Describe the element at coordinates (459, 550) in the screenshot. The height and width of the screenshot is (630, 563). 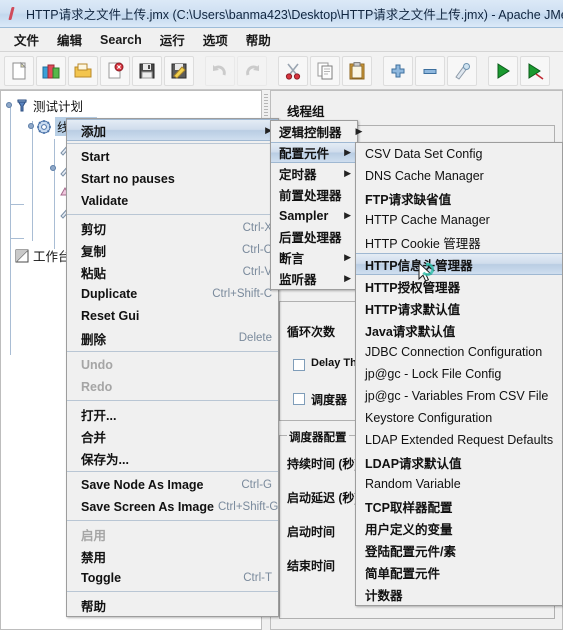
I see `cfg-login-config-element: 登陆配置元件/素` at that location.